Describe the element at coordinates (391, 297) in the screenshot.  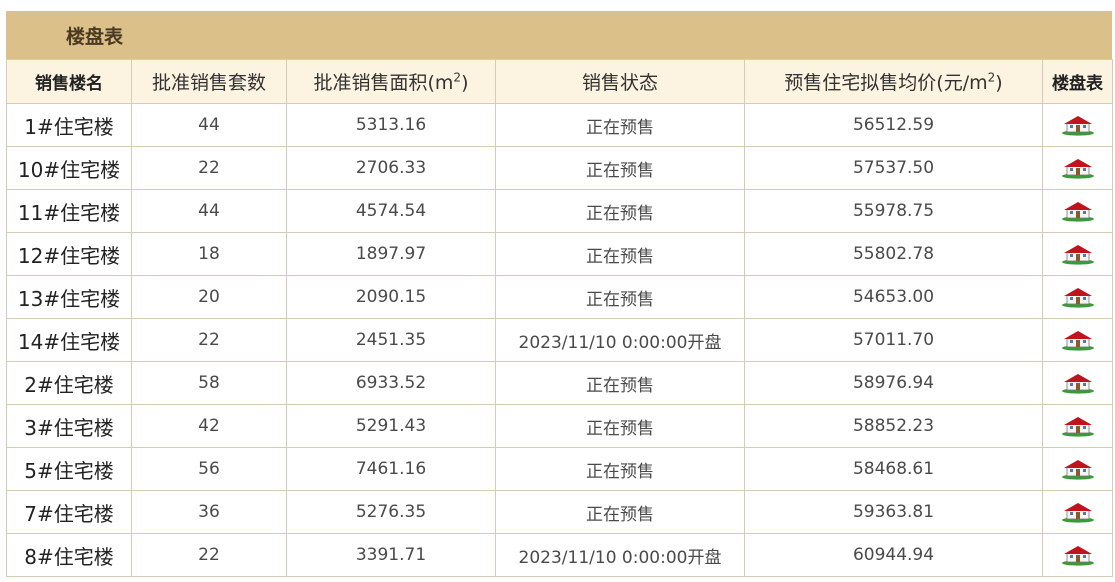
I see `cell-area: 2090.15` at that location.